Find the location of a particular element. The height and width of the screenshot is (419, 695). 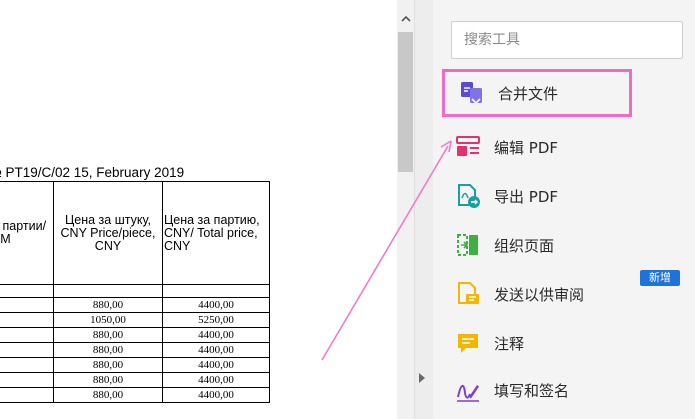

tool-label: 发送以供审阅 is located at coordinates (539, 294).